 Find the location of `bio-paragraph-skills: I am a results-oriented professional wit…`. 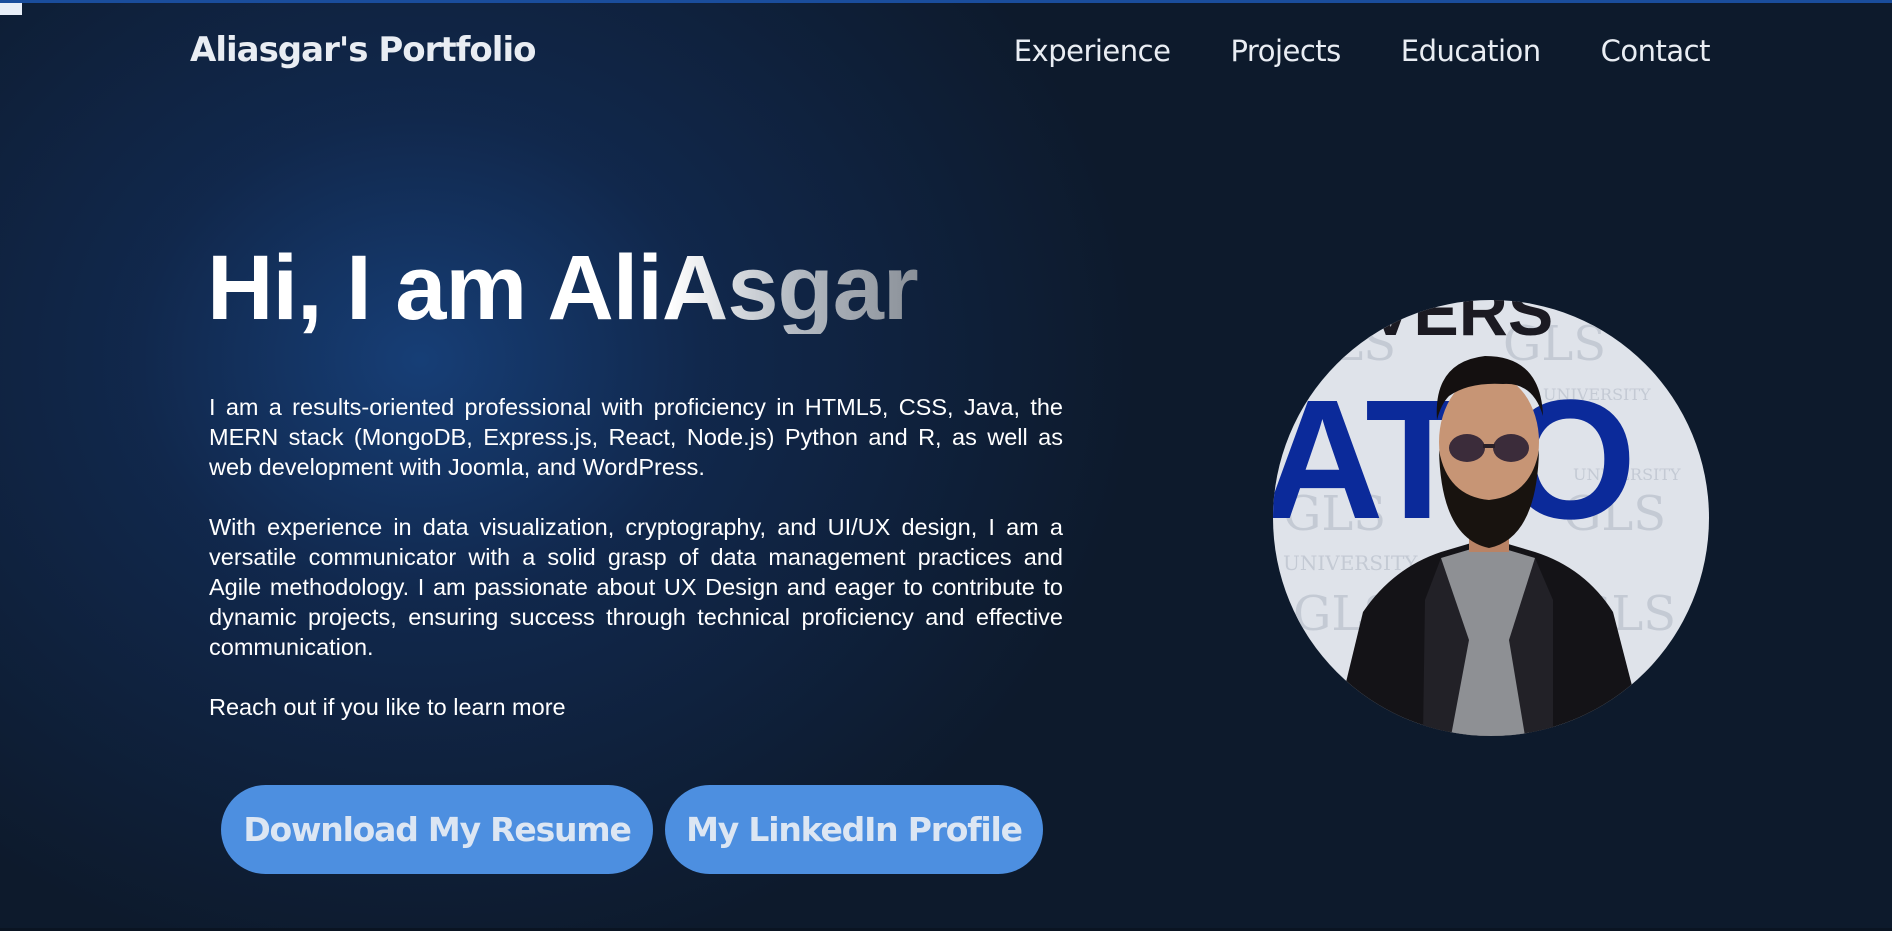

bio-paragraph-skills: I am a results-oriented professional wit… is located at coordinates (636, 437).